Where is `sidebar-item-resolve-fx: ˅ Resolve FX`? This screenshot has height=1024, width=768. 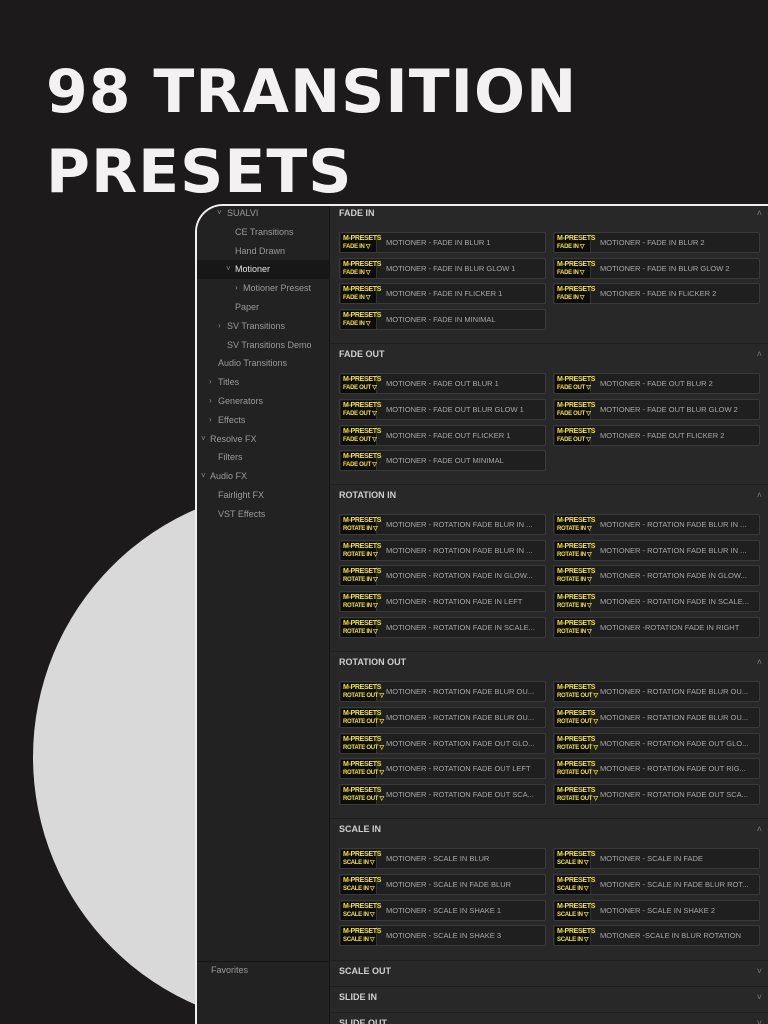
sidebar-item-resolve-fx: ˅ Resolve FX is located at coordinates (263, 439).